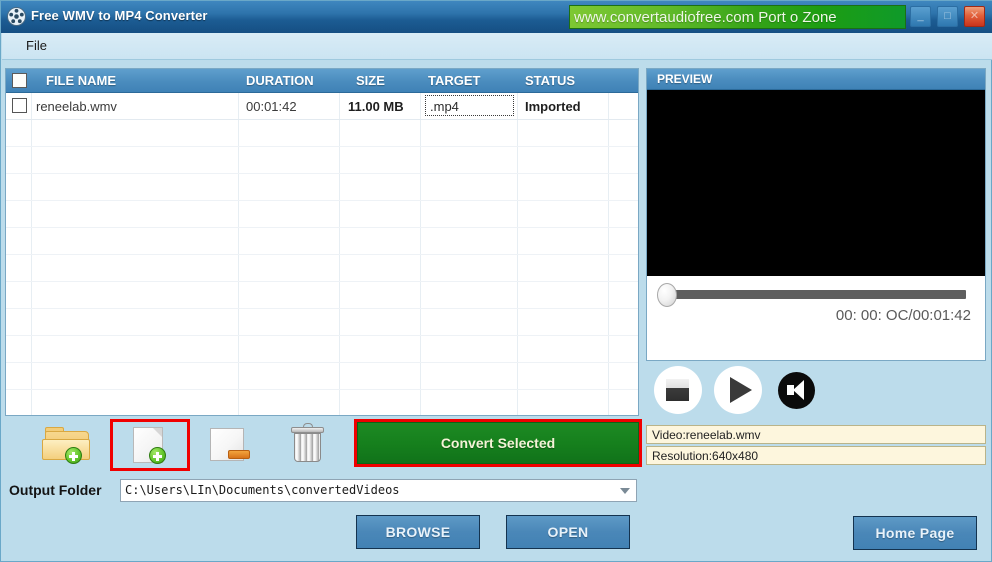 This screenshot has width=992, height=562. I want to click on clear-bar-icon, so click(239, 454).